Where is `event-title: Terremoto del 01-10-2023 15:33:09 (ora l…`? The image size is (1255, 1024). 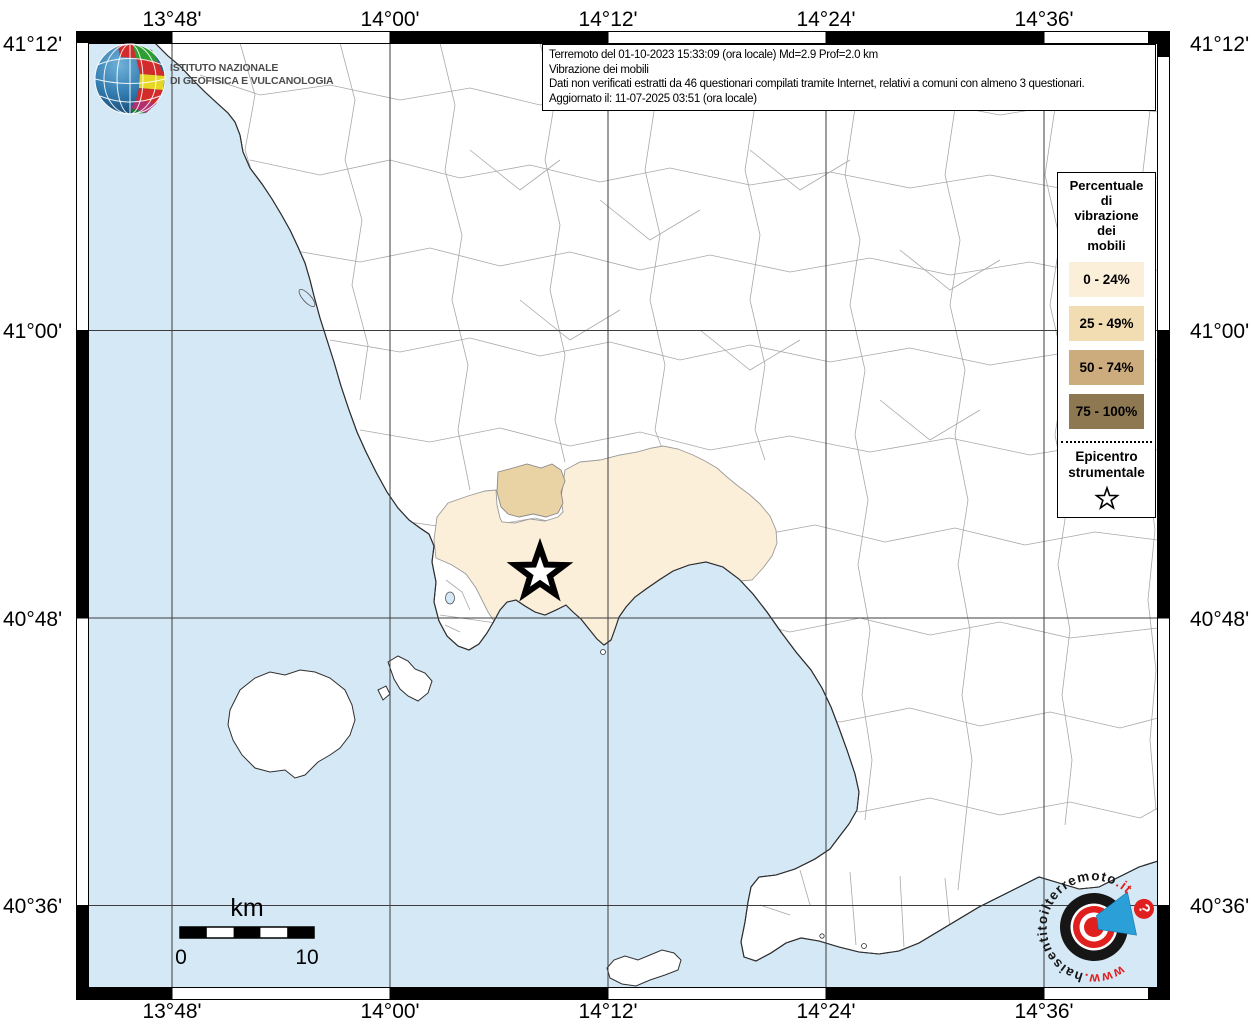 event-title: Terremoto del 01-10-2023 15:33:09 (ora l… is located at coordinates (713, 55).